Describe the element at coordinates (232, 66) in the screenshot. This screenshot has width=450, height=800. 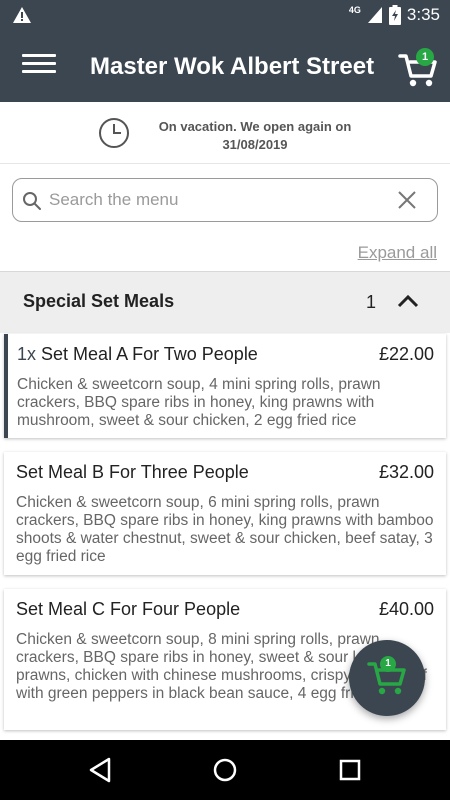
I see `page-title: Master Wok Albert Street` at that location.